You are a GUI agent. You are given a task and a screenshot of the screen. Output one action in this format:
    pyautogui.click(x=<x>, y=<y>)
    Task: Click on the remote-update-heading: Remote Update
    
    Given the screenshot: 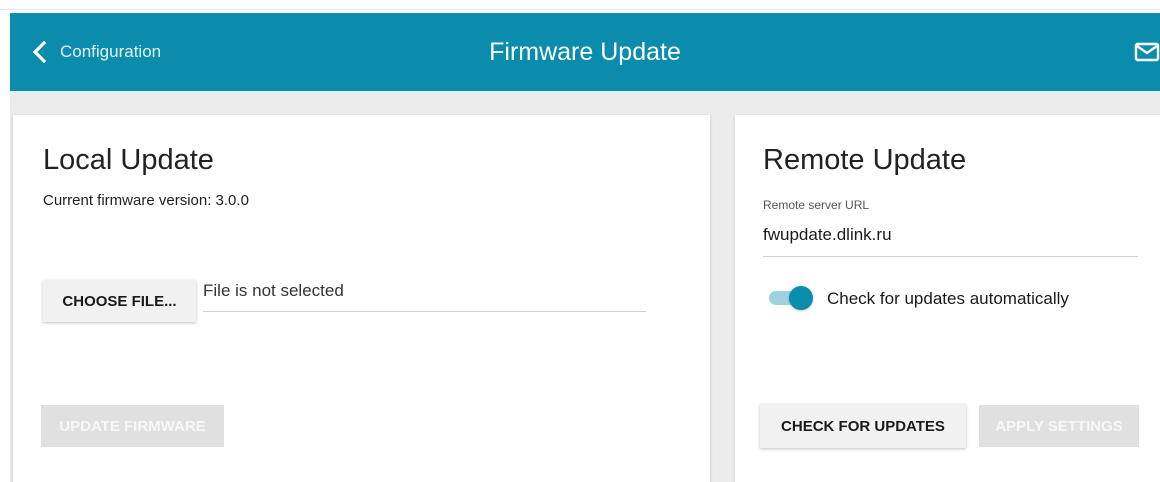 What is the action you would take?
    pyautogui.click(x=865, y=160)
    